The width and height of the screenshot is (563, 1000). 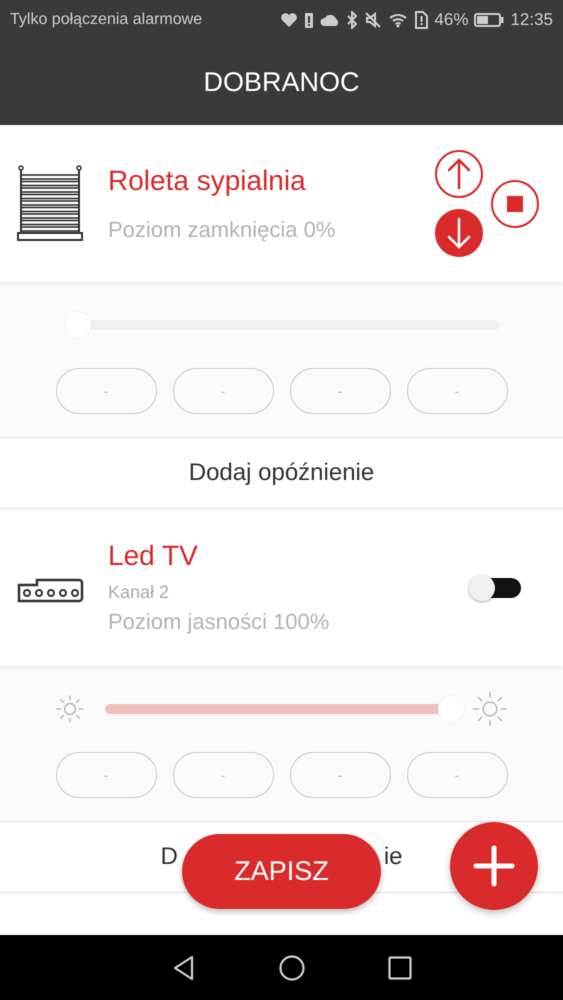 I want to click on sim-alert-icon, so click(x=421, y=20).